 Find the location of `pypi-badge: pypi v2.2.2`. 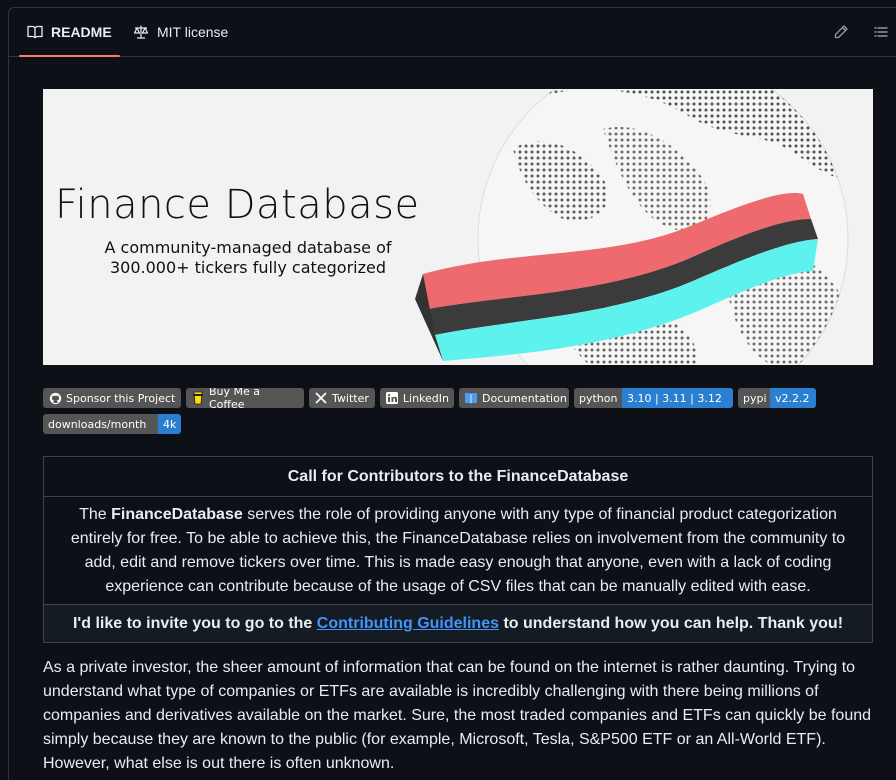

pypi-badge: pypi v2.2.2 is located at coordinates (777, 398).